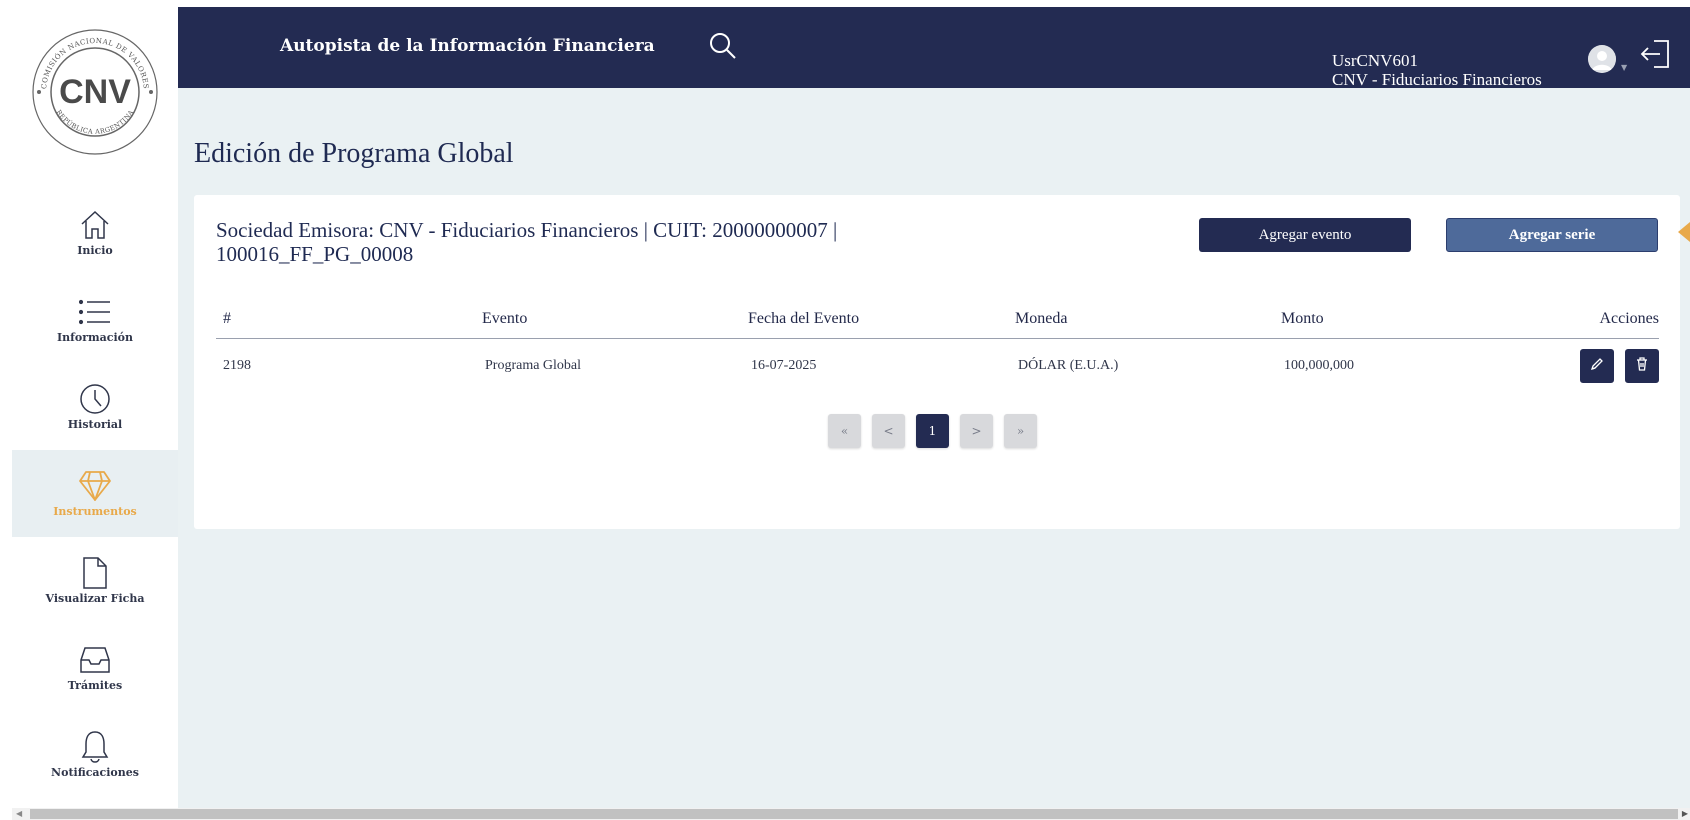 This screenshot has width=1690, height=820. Describe the element at coordinates (1375, 60) in the screenshot. I see `user-name: UsrCNV601` at that location.